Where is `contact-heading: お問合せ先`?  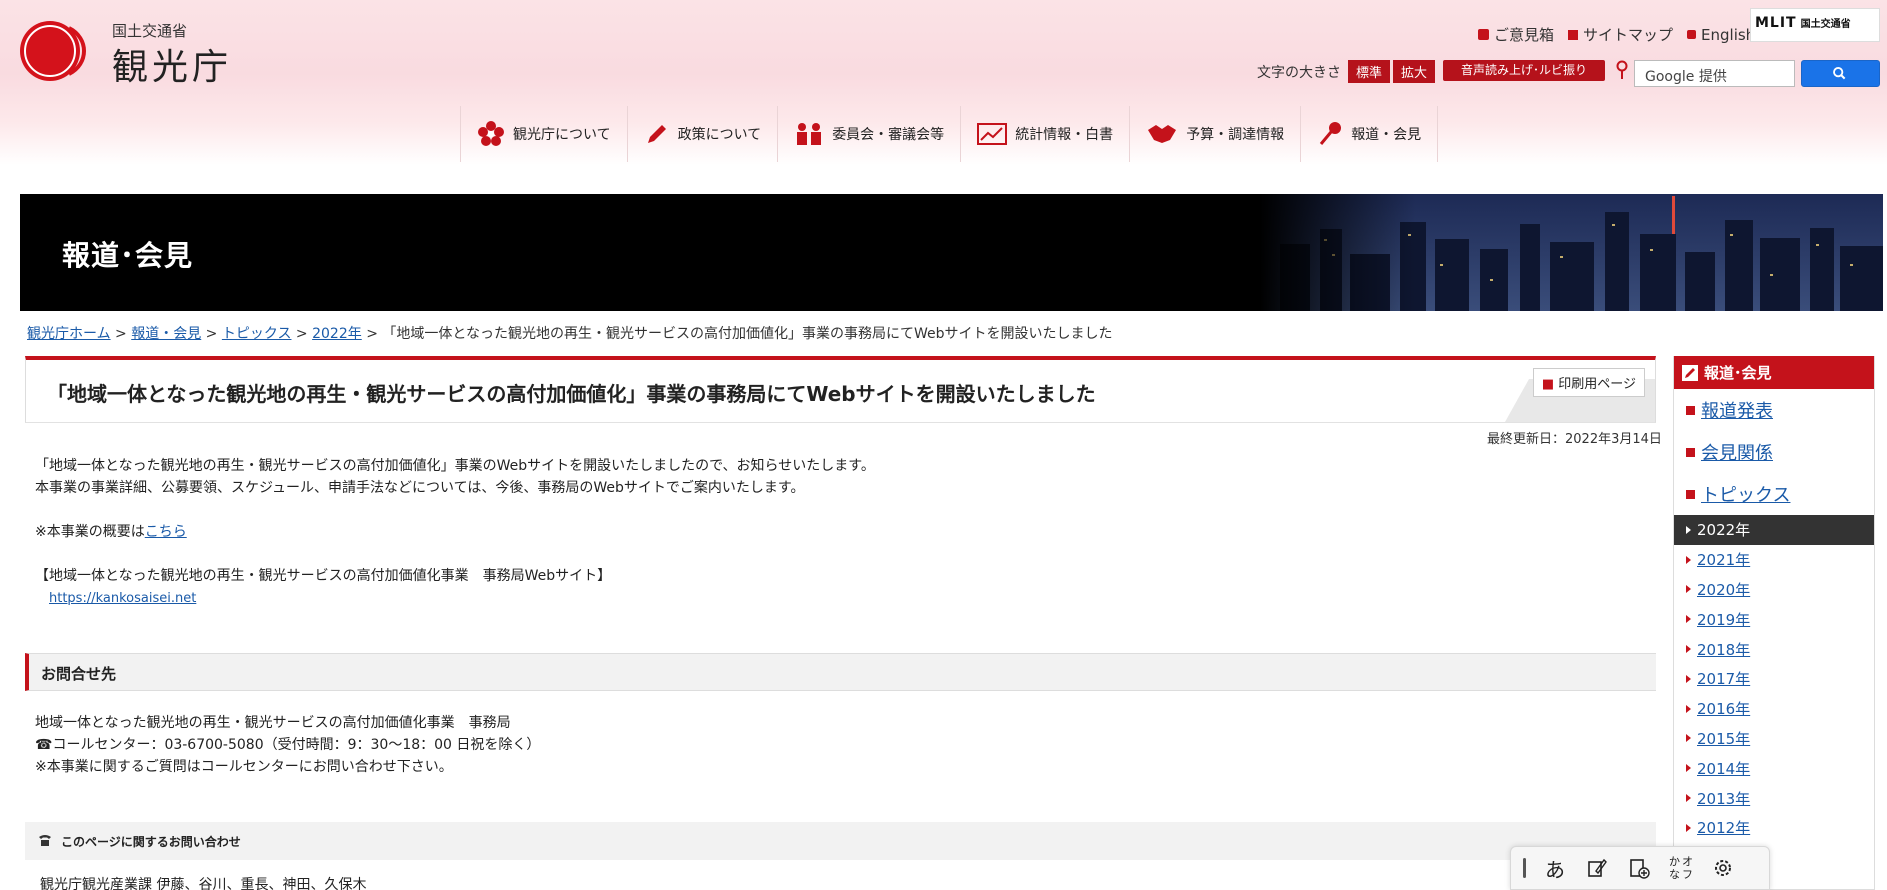 contact-heading: お問合せ先 is located at coordinates (840, 672).